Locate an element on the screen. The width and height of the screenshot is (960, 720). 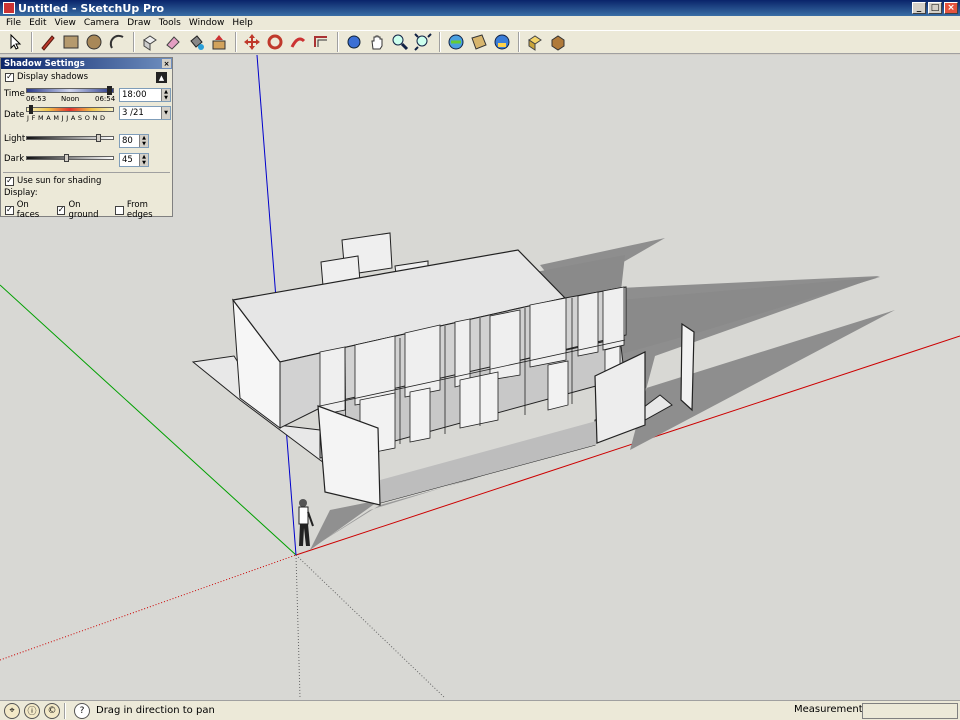
on-faces-label: On faces is located at coordinates (28, 210).